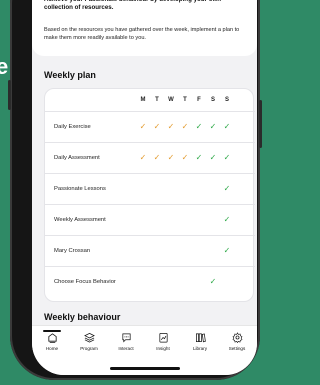  I want to click on tab-home: Home, so click(52, 341).